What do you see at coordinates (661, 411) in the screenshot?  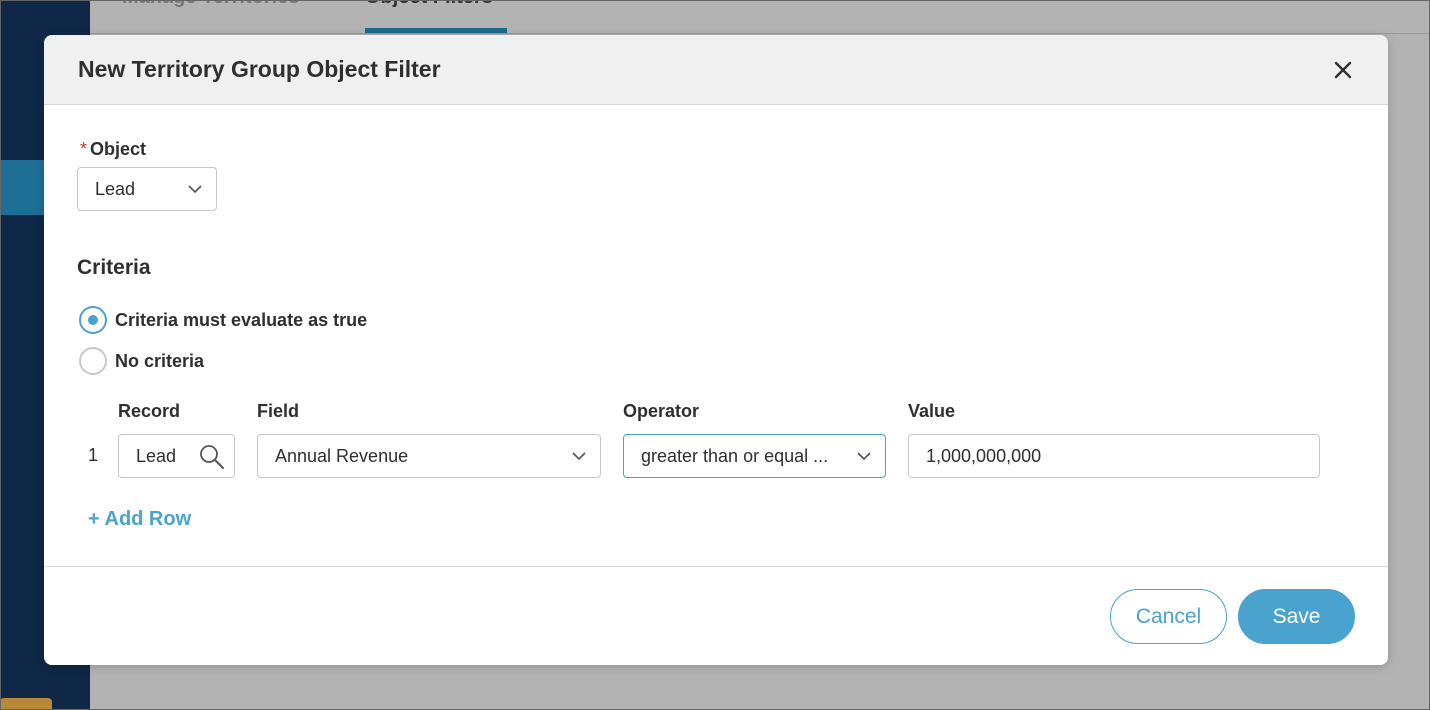 I see `column-header-operator: Operator` at bounding box center [661, 411].